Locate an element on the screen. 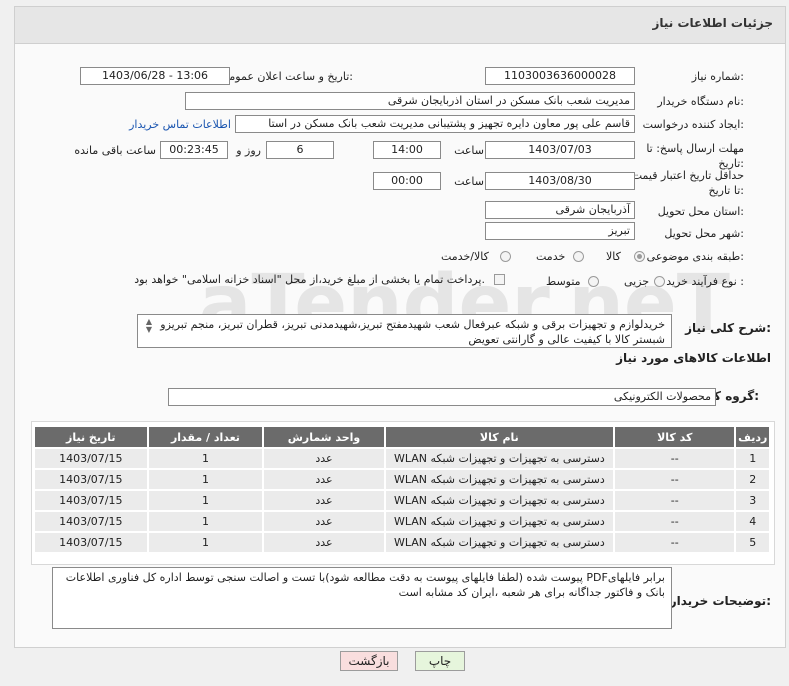 The image size is (789, 686). validity-date-field: 1403/08/30 is located at coordinates (560, 181).